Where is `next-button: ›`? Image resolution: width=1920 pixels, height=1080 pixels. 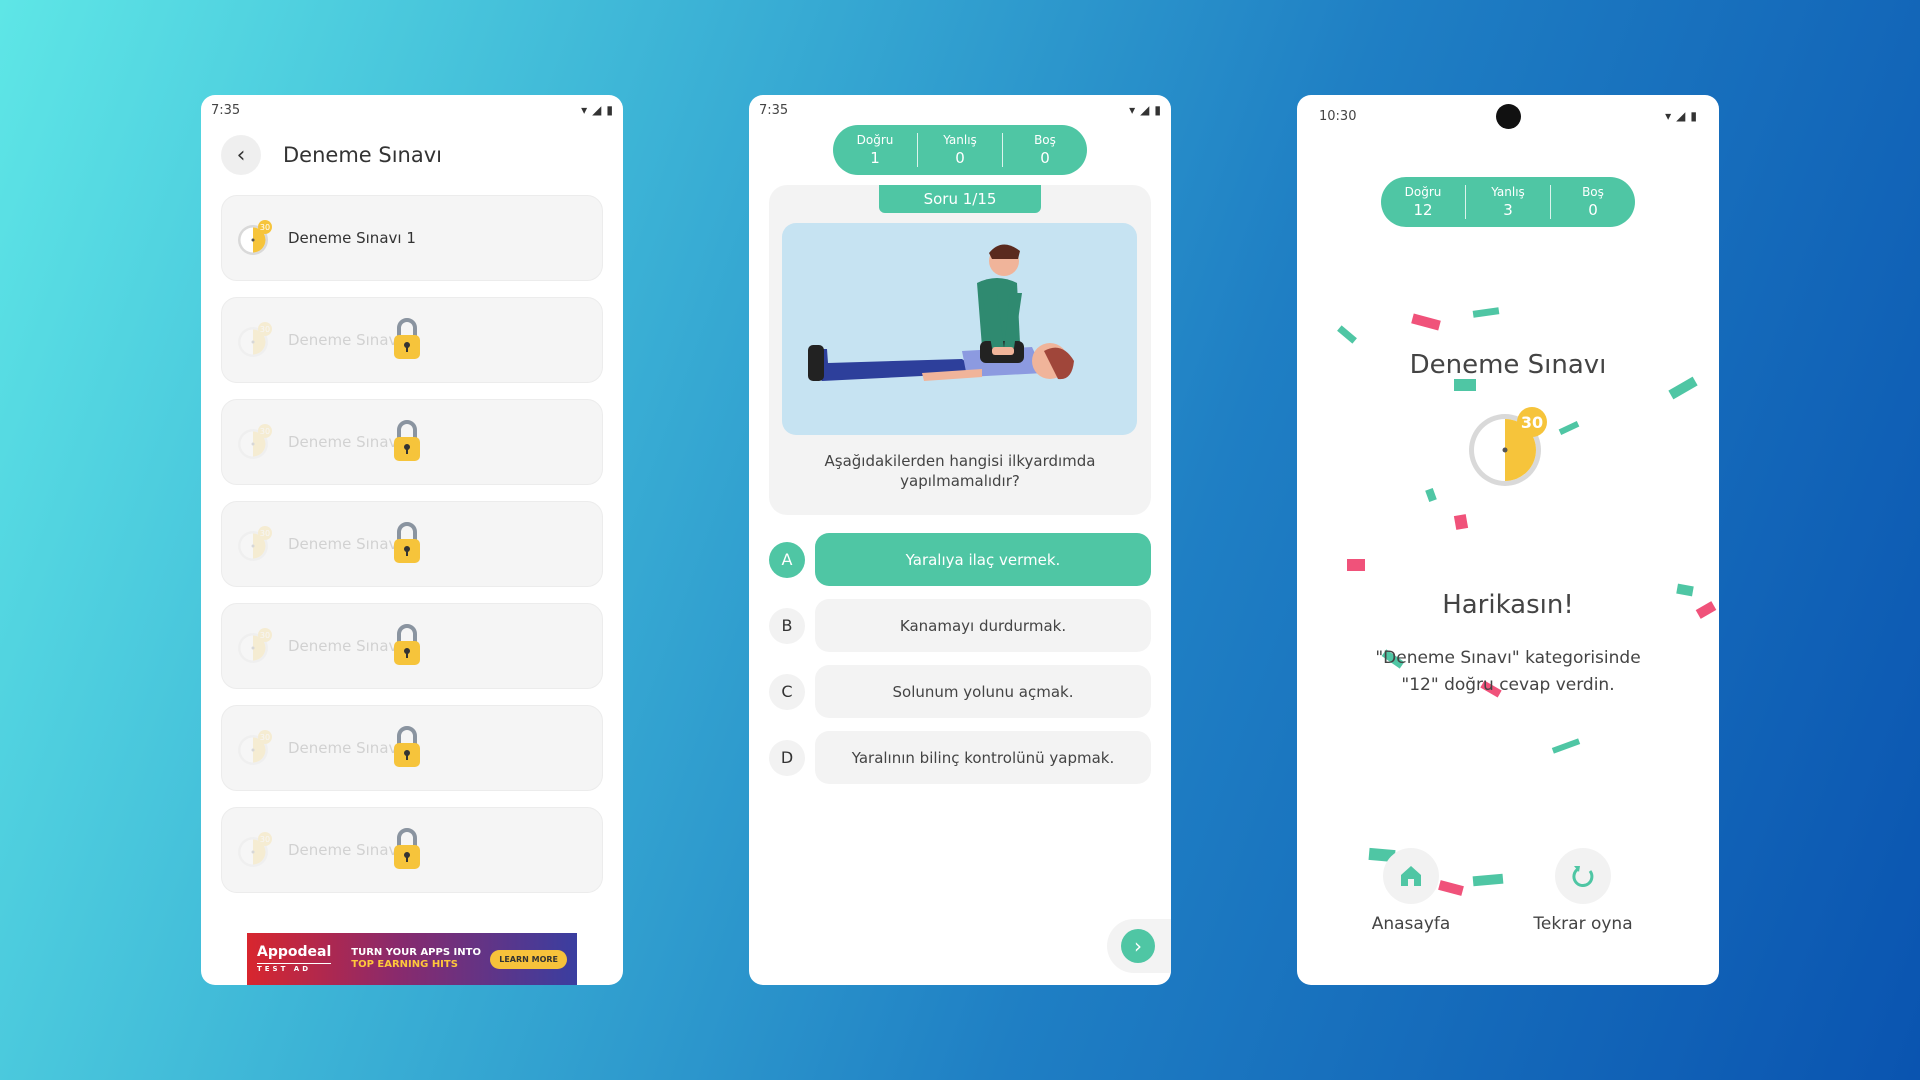
next-button: › is located at coordinates (1139, 946).